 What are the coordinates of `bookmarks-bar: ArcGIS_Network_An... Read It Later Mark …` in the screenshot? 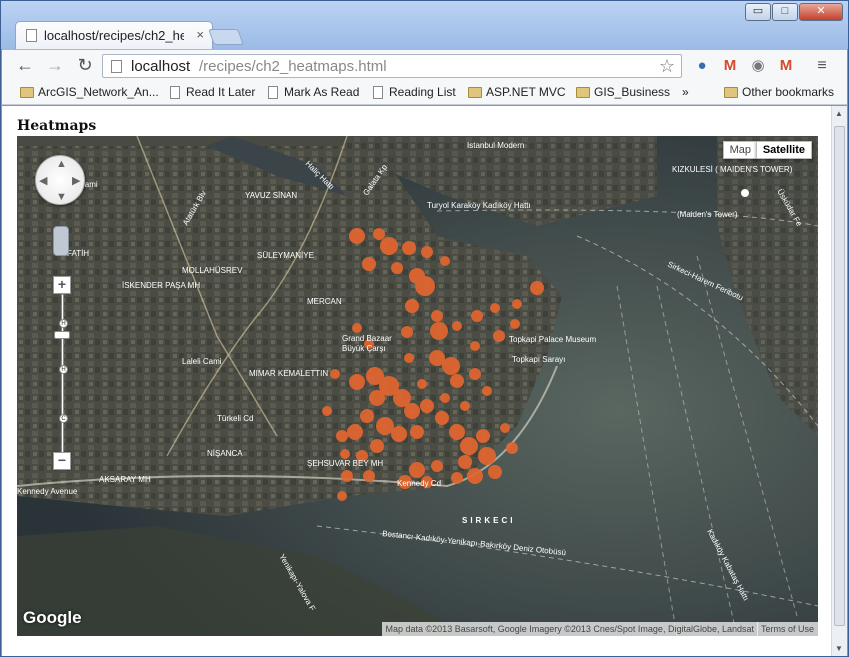 It's located at (424, 93).